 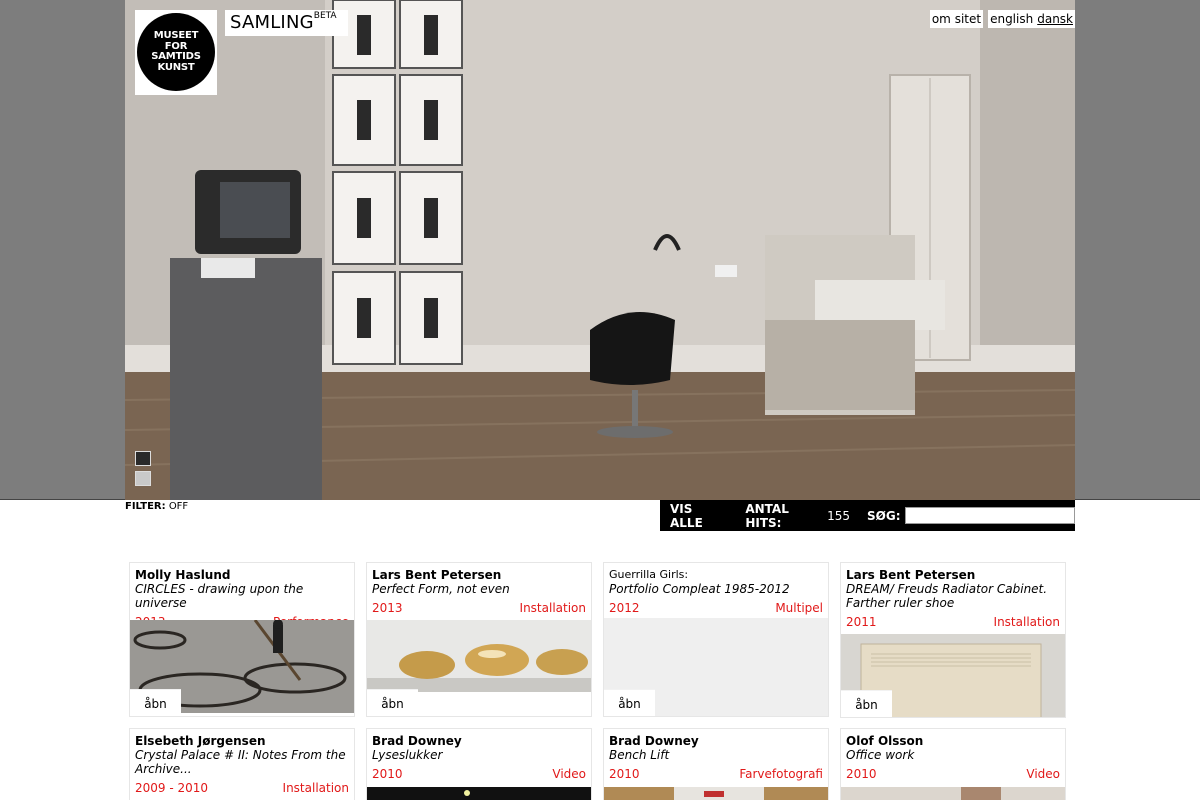 I want to click on card-category: Multipel, so click(x=799, y=608).